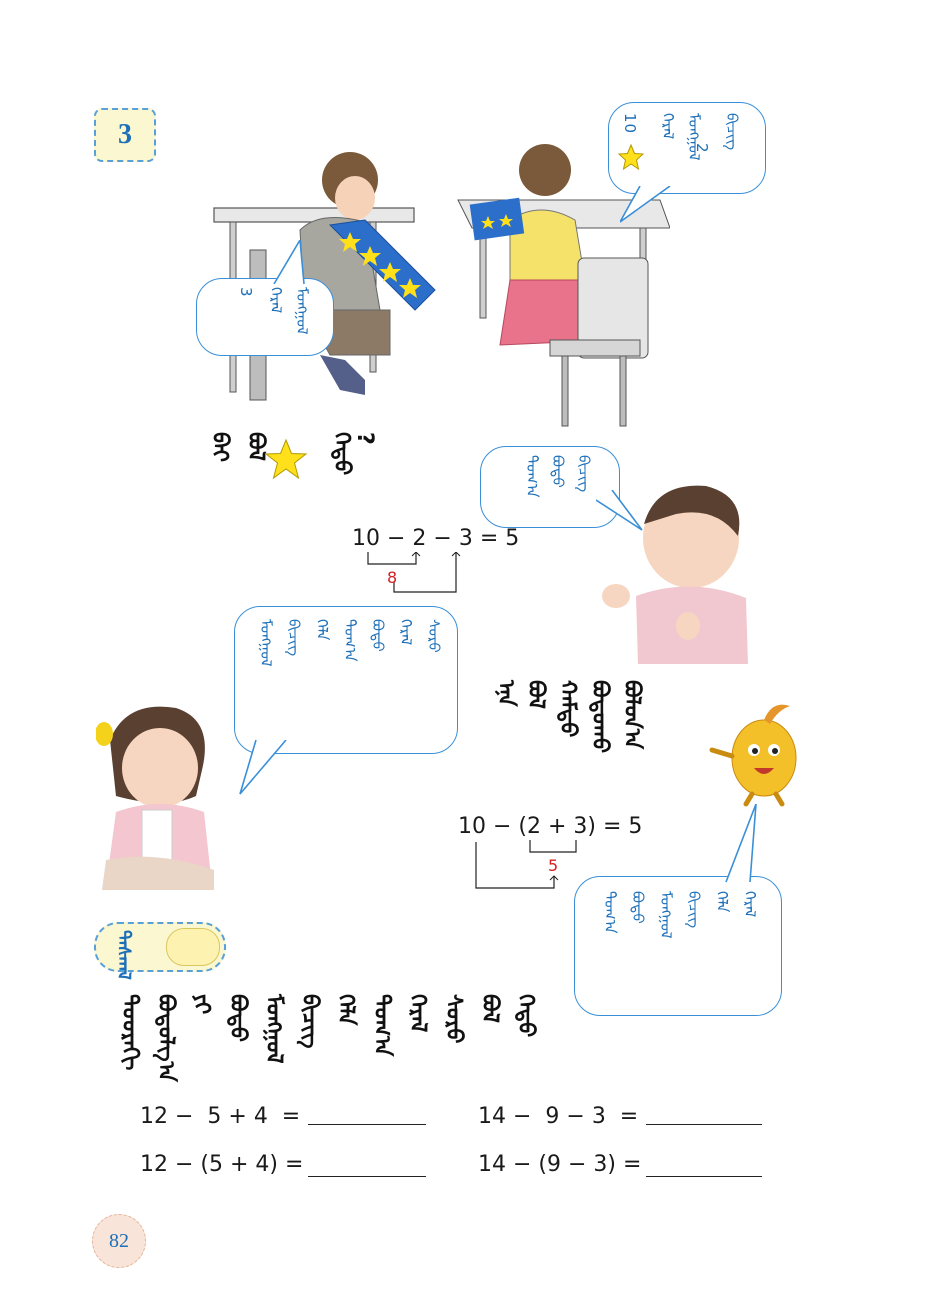  Describe the element at coordinates (219, 447) in the screenshot. I see `question-text: ᠪᠠᠢ` at that location.